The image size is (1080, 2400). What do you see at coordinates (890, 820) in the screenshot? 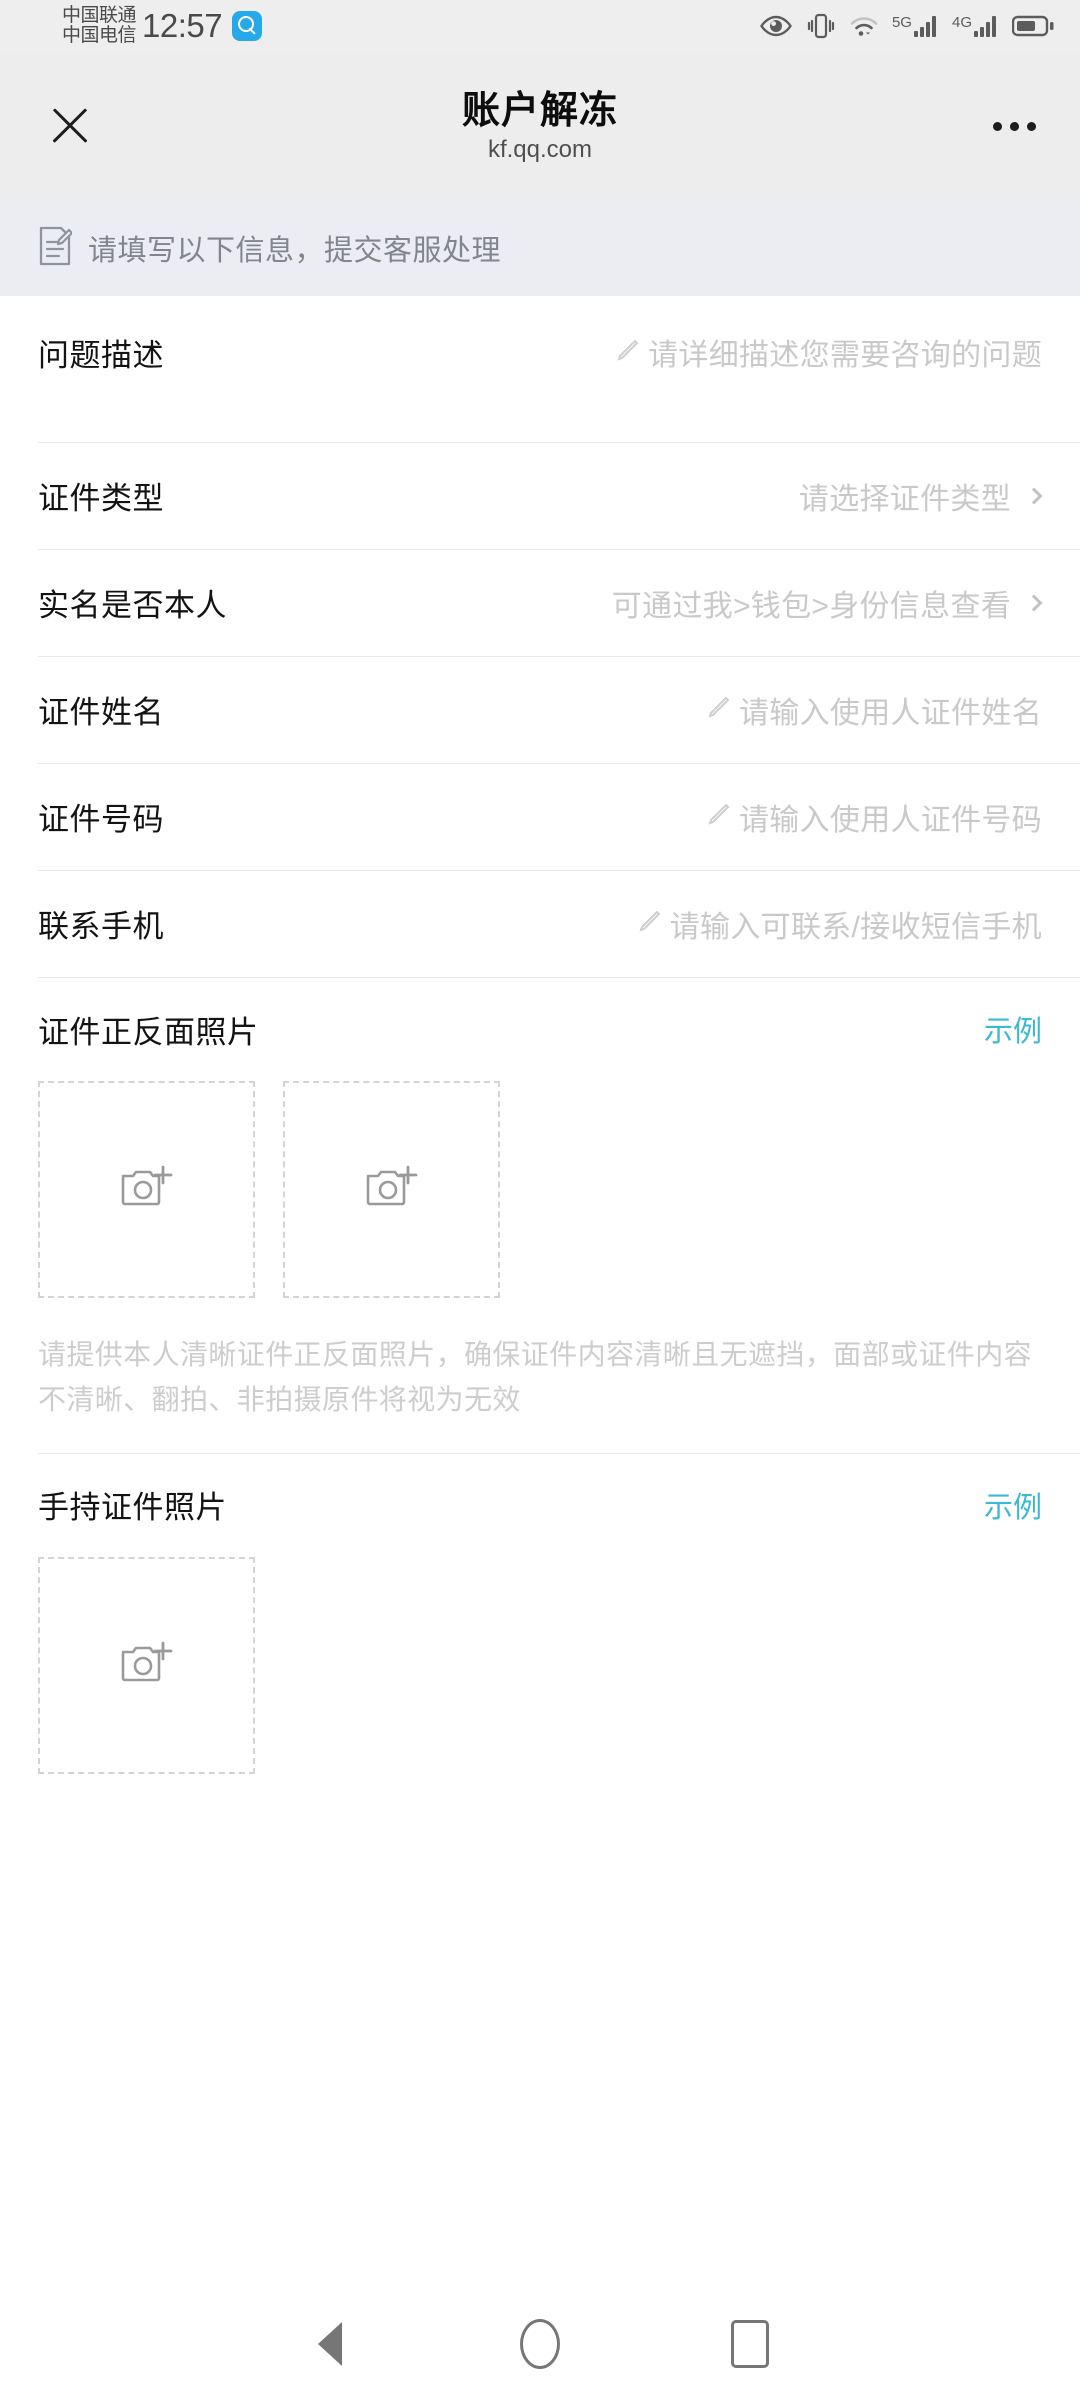
I see `field-placeholder: 请输入使用人证件号码` at bounding box center [890, 820].